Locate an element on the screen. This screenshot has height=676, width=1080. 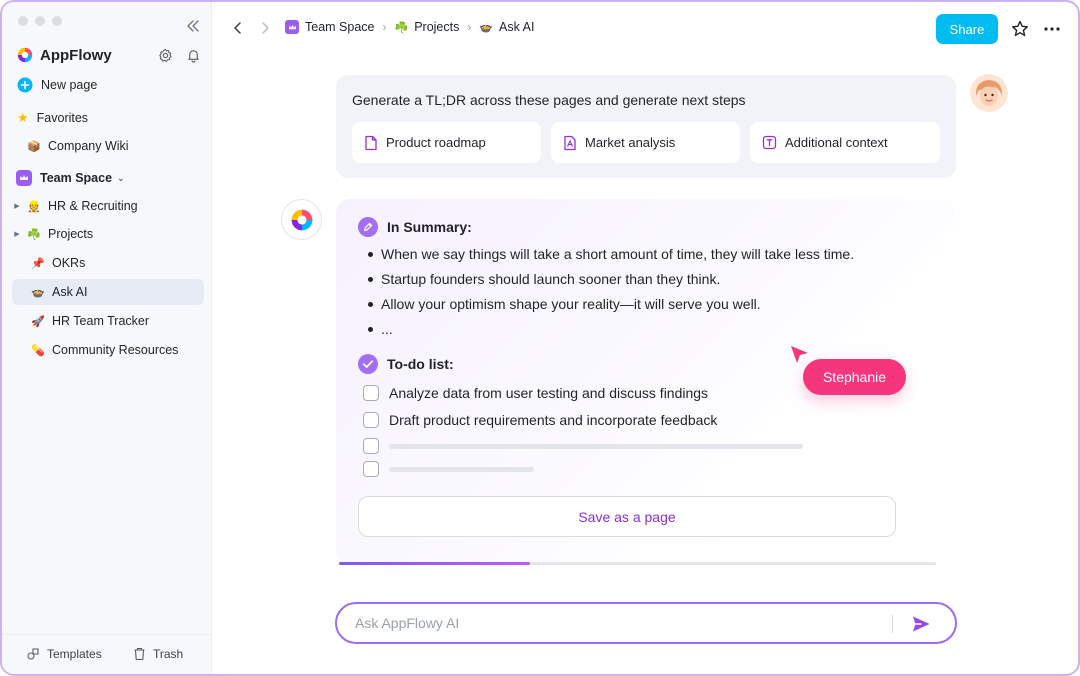
sidebar-item-okrs: 📌 OKRs is located at coordinates (108, 263).